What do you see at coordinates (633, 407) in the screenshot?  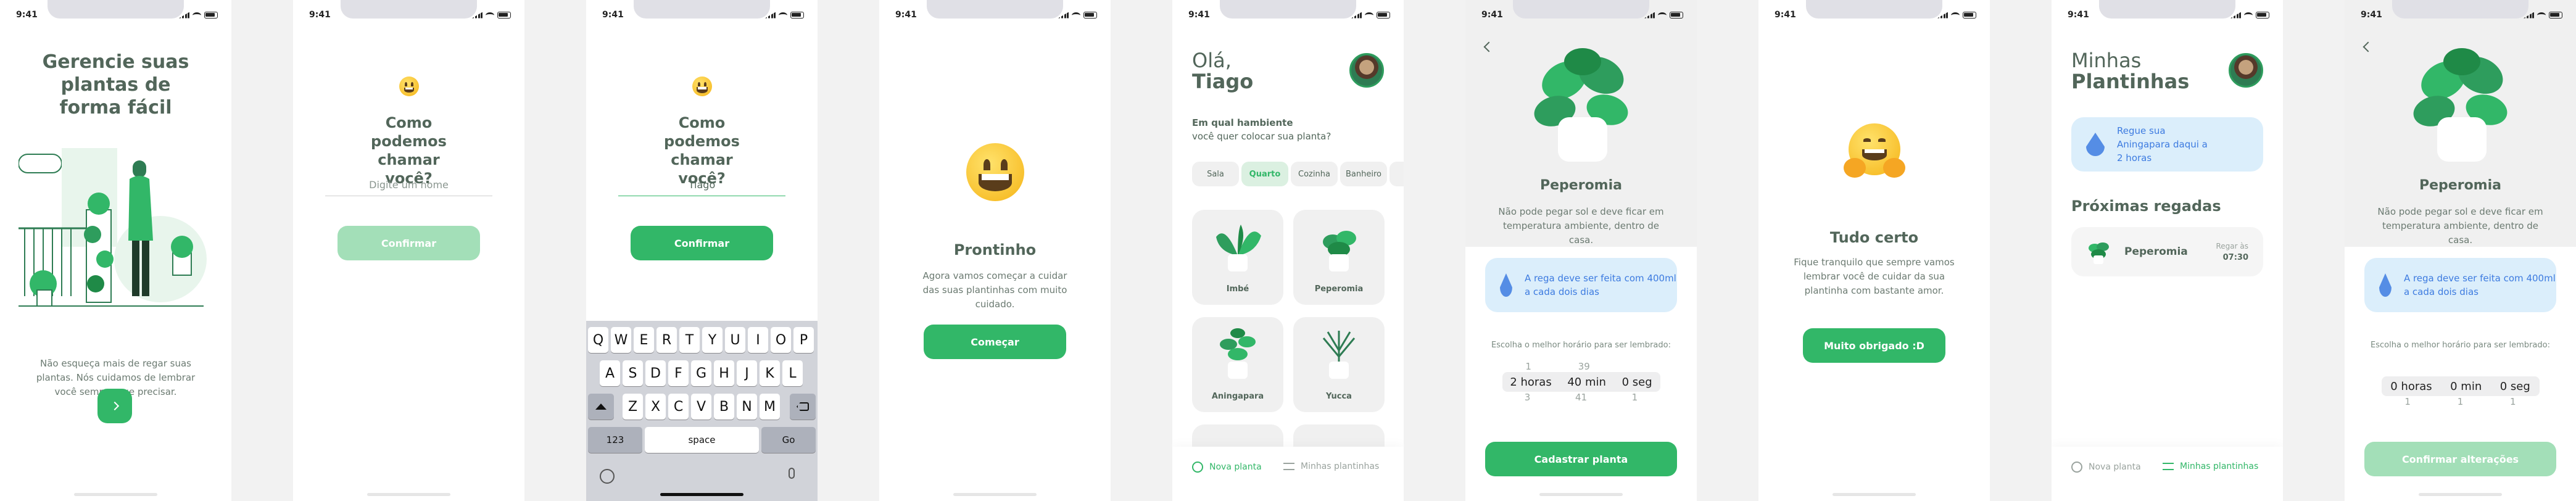 I see `key-z: Z` at bounding box center [633, 407].